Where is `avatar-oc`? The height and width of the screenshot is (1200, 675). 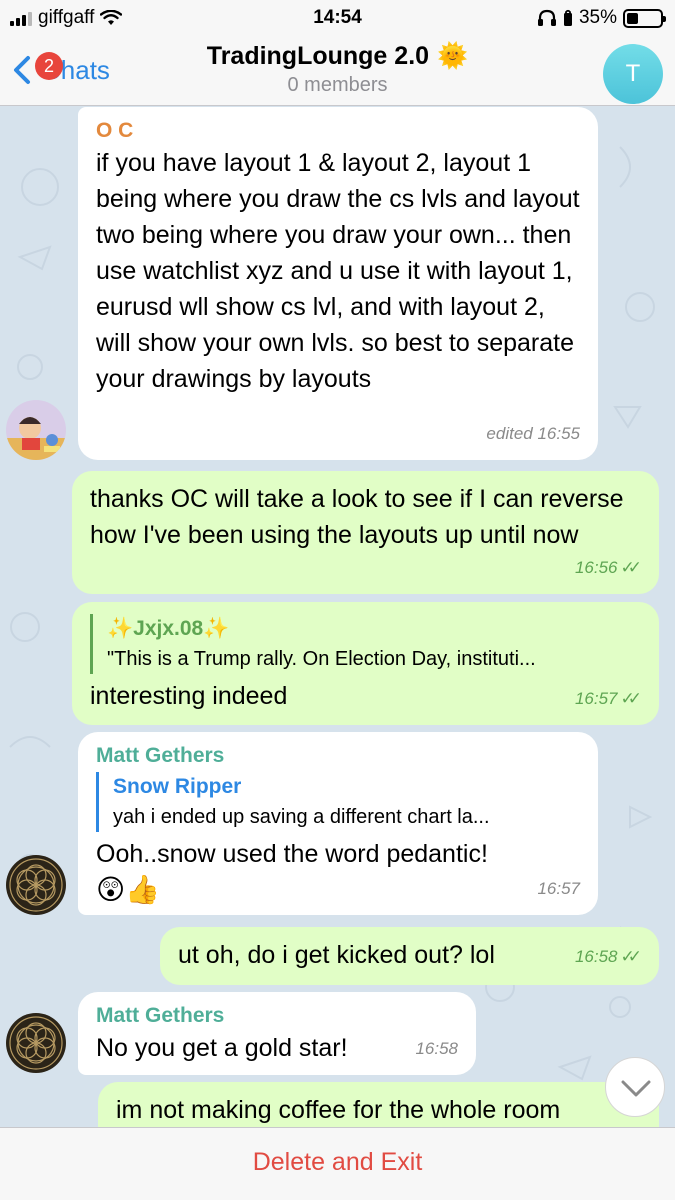 avatar-oc is located at coordinates (36, 430).